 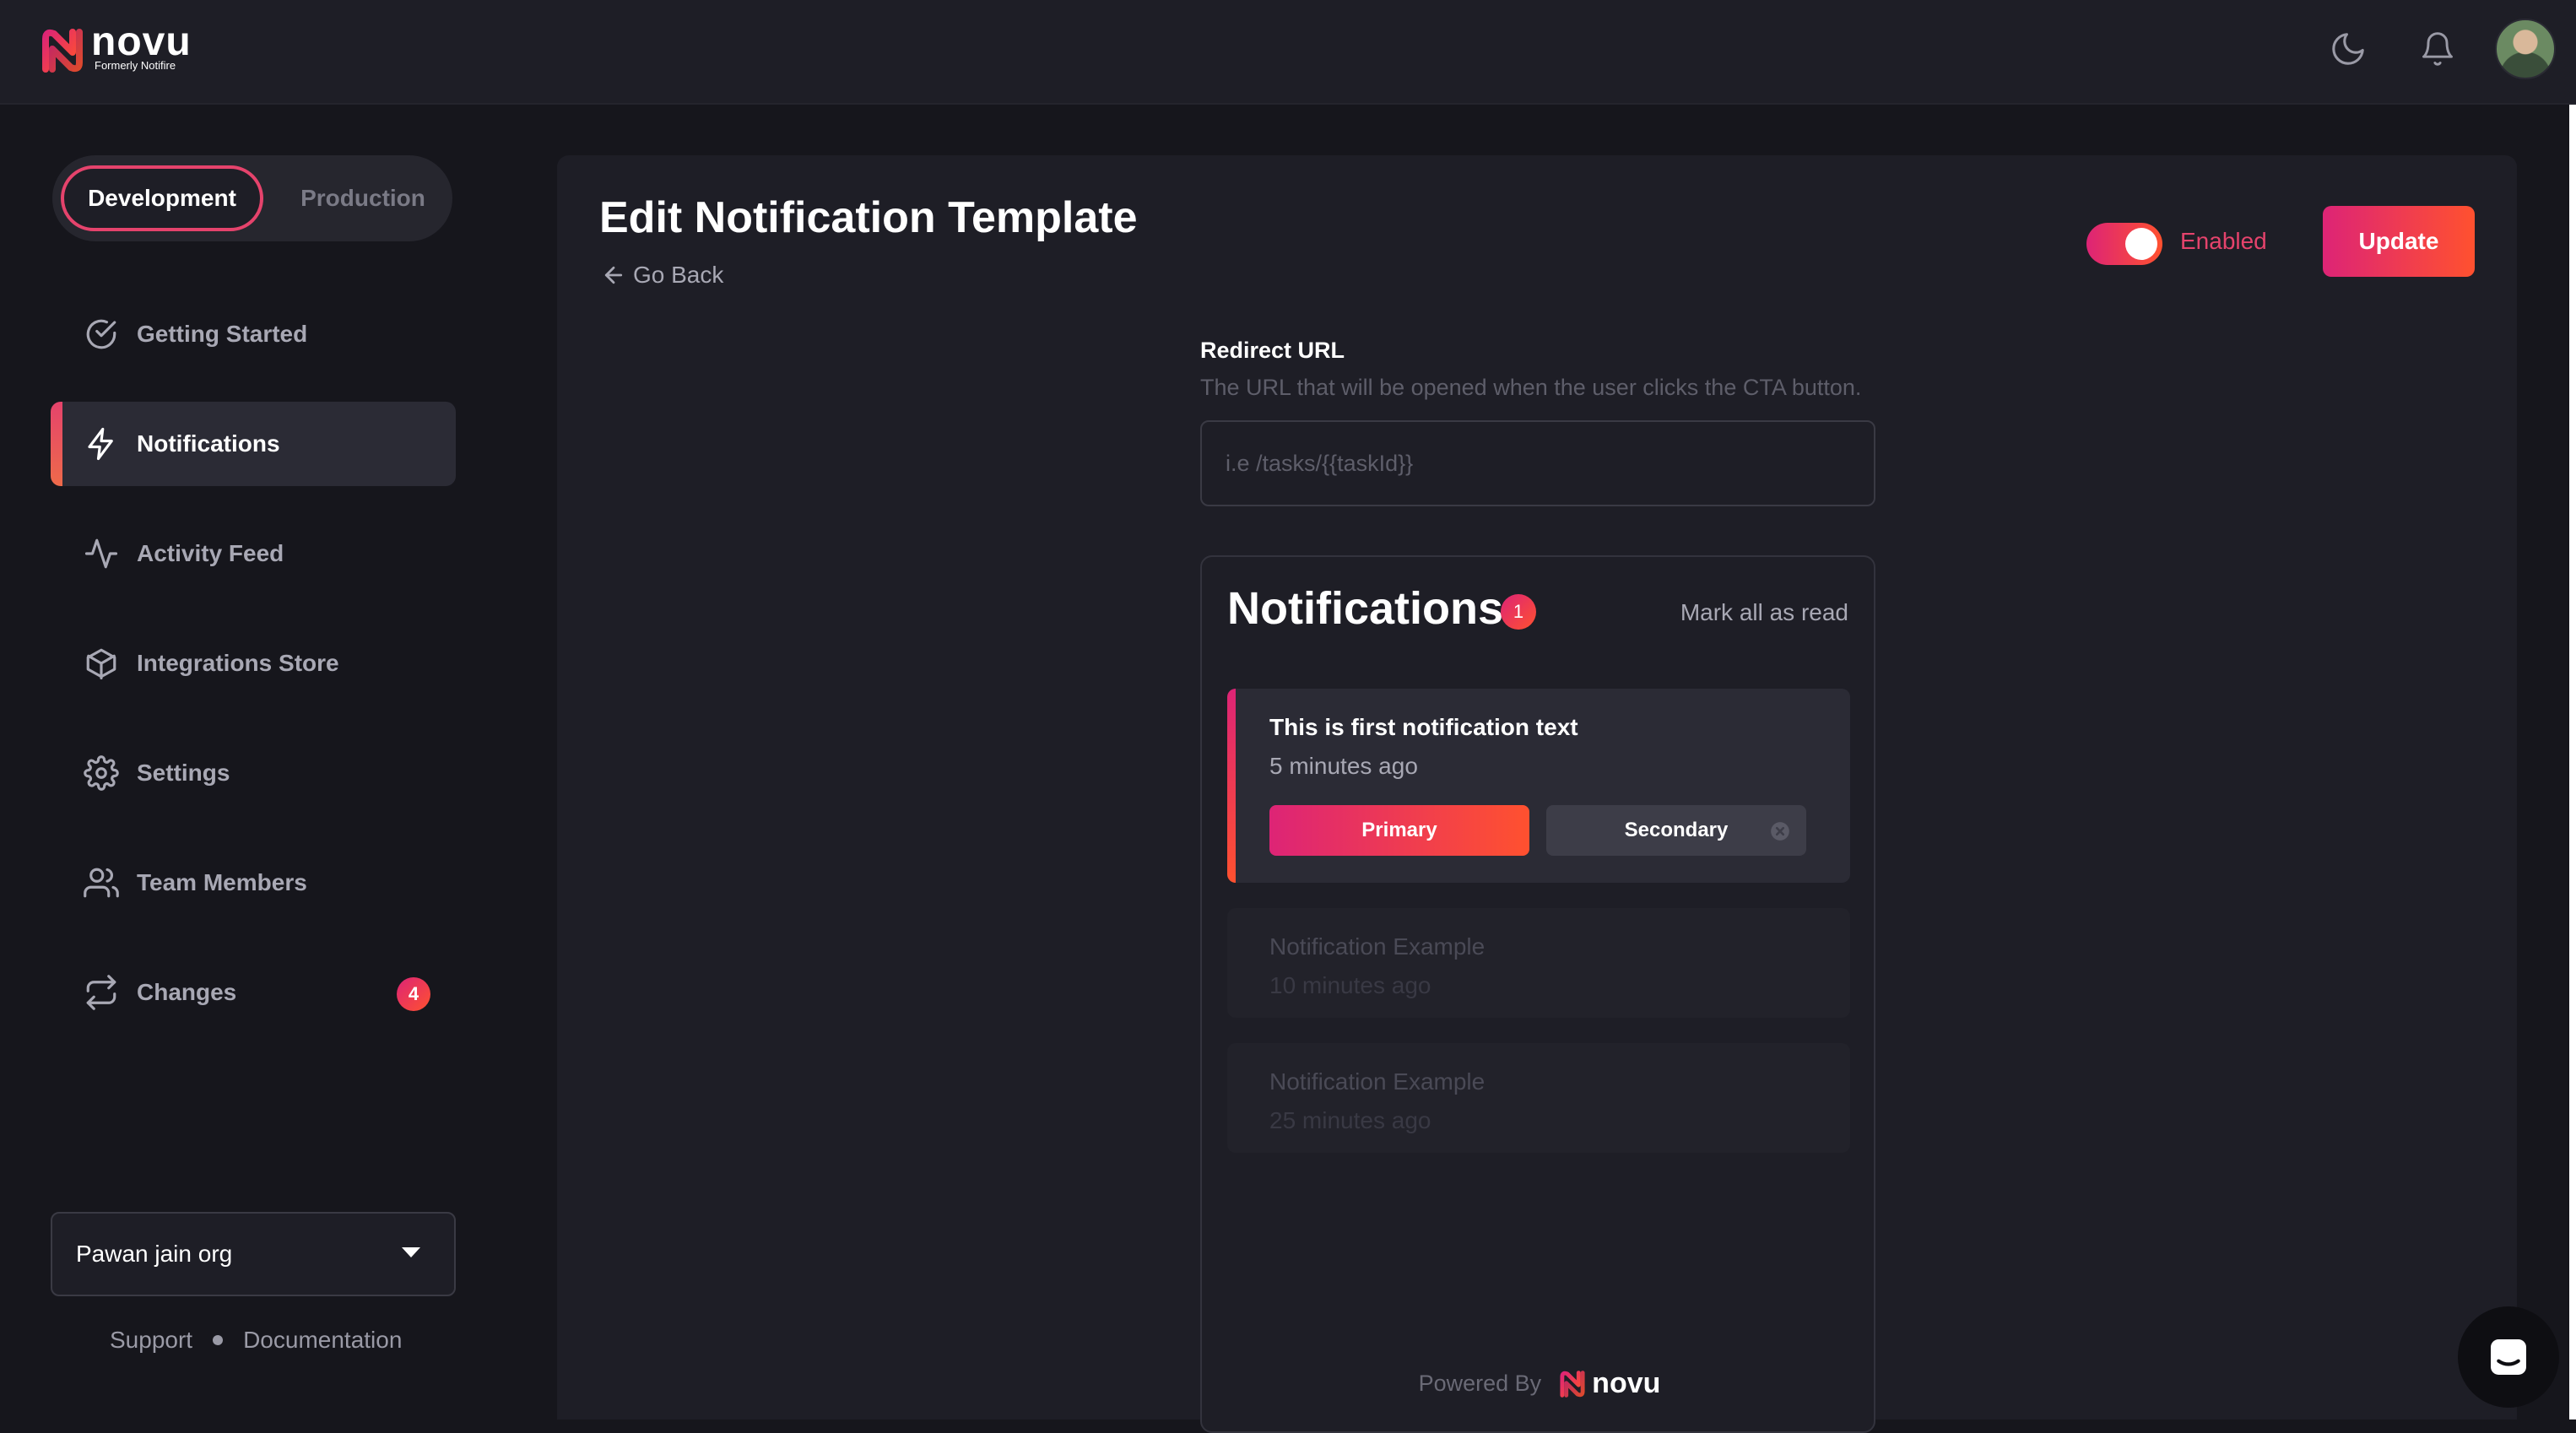 I want to click on update-button: Update, so click(x=2399, y=242).